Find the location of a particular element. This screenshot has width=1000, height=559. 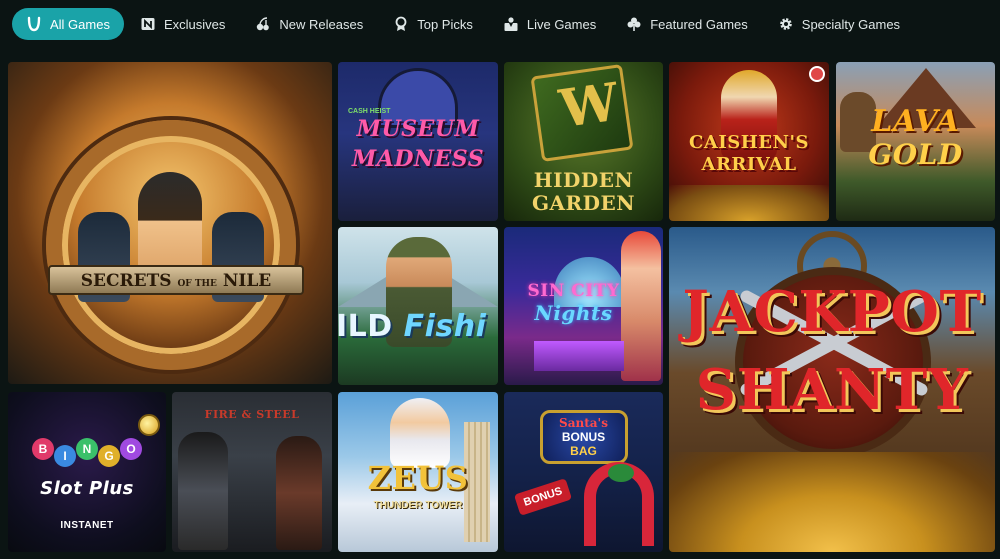

game-tile-museum-madness: CASH HEIST MUSEUM MADNESS is located at coordinates (418, 141).